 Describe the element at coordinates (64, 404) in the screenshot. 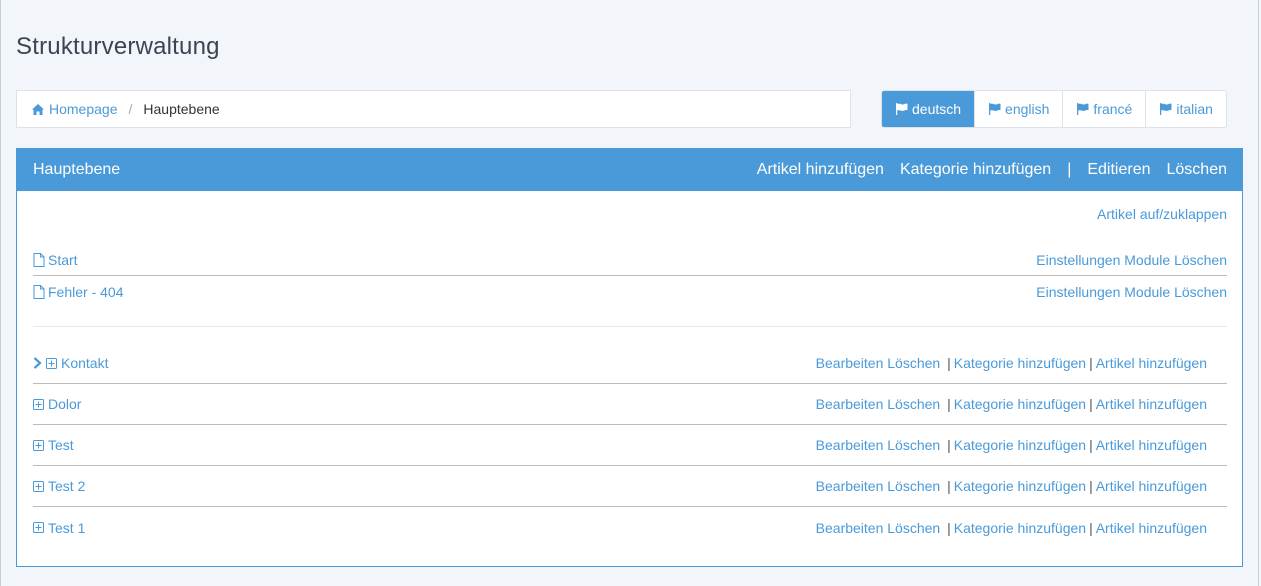

I see `category-link-dolor: Dolor` at that location.